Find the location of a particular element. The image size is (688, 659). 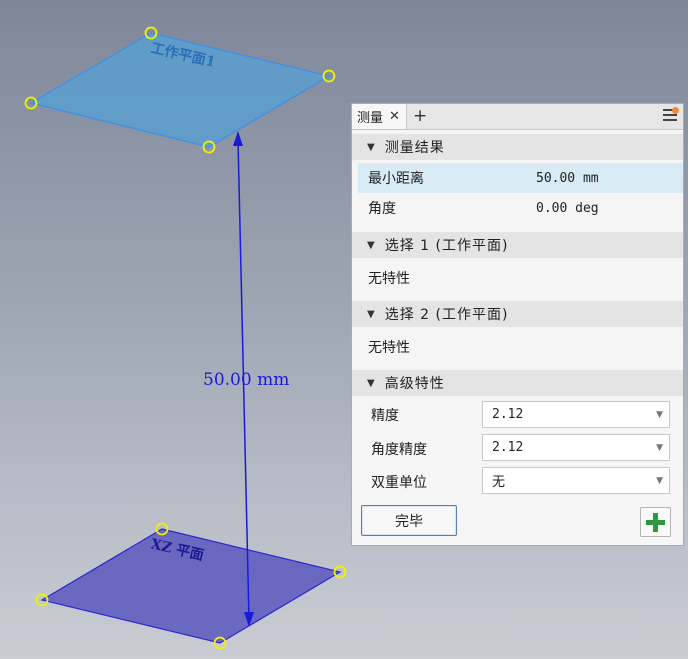

precision-label: 精度 is located at coordinates (385, 416).